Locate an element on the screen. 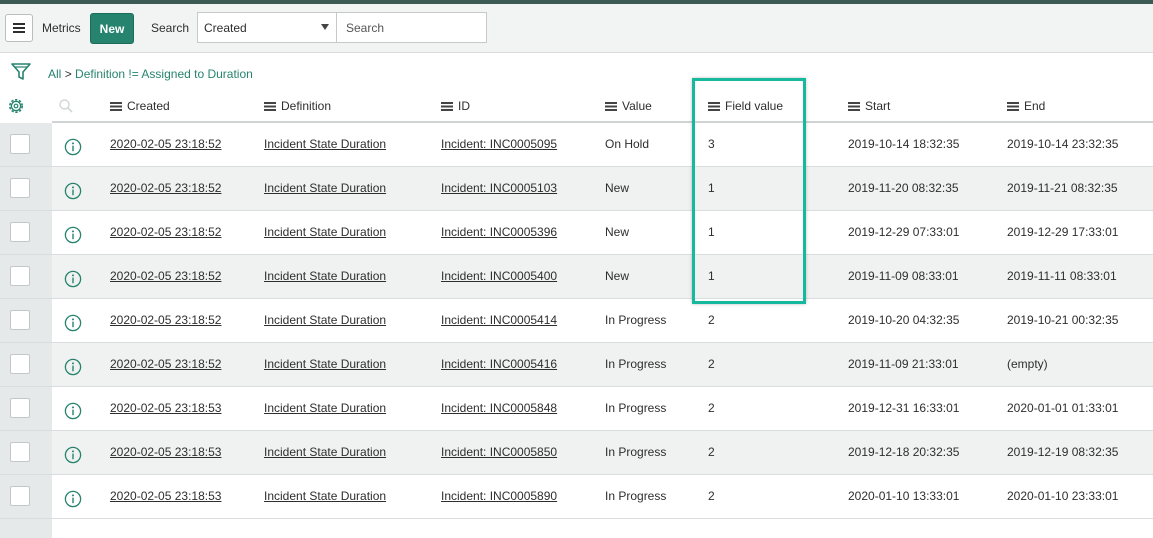  column-header-created: Created is located at coordinates (140, 106).